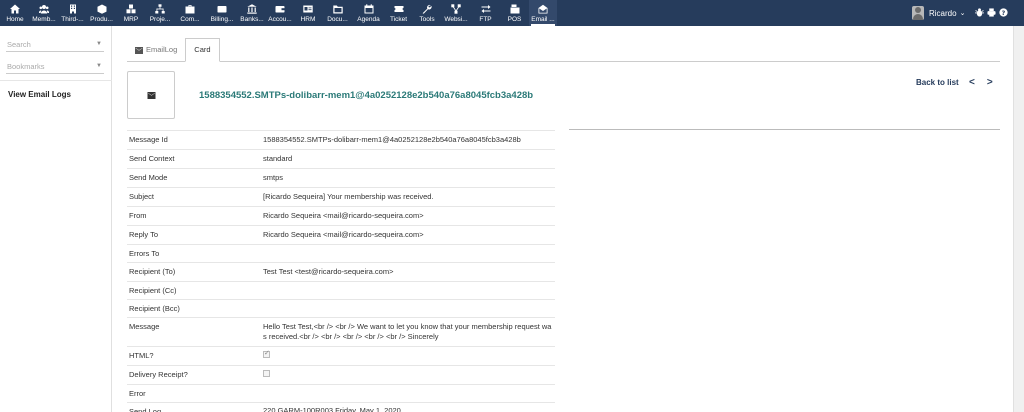 The image size is (1024, 412). What do you see at coordinates (308, 13) in the screenshot?
I see `nav-item-10: HRM` at bounding box center [308, 13].